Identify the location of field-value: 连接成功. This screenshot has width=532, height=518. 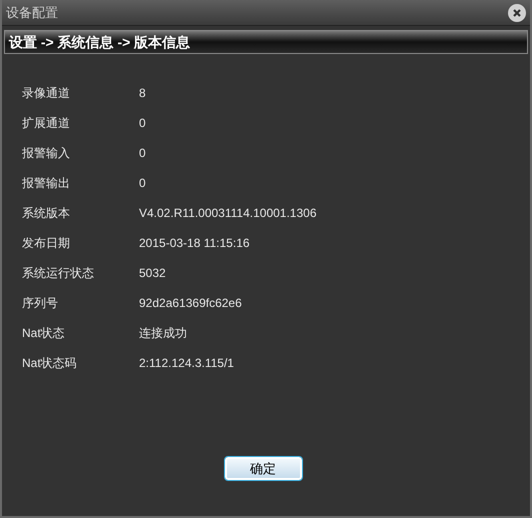
(163, 333).